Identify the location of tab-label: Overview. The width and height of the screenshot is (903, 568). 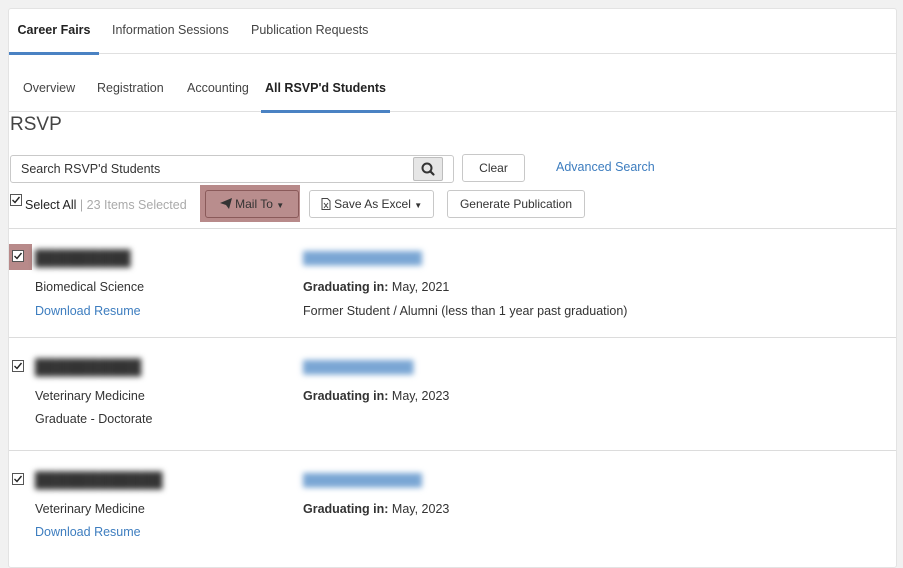
(49, 88).